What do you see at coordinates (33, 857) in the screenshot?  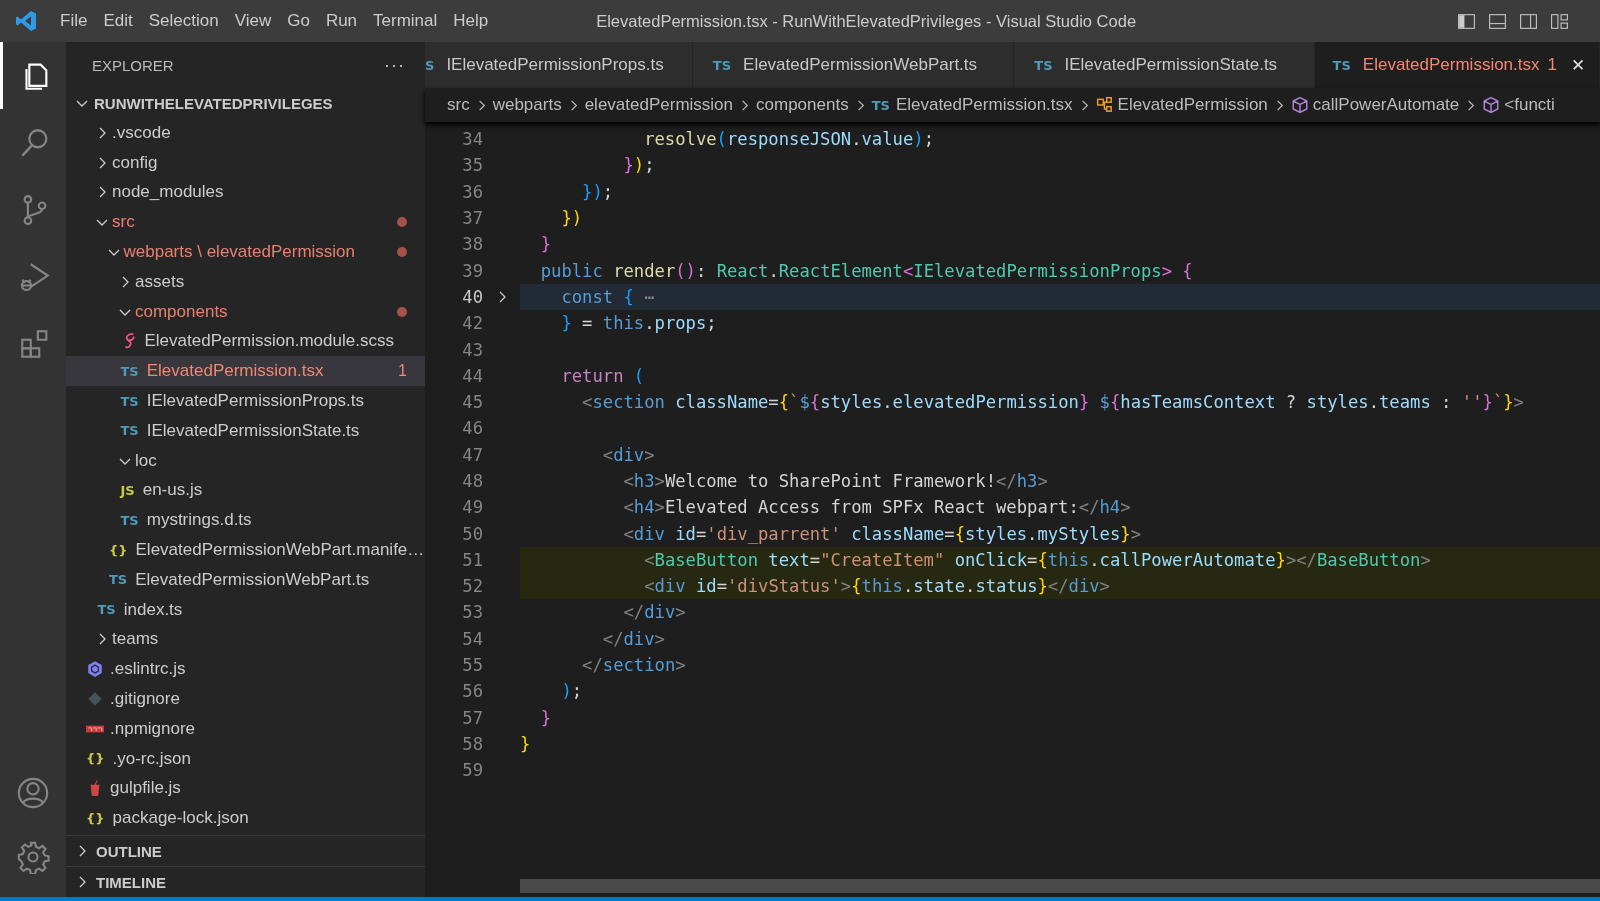 I see `settings-icon` at bounding box center [33, 857].